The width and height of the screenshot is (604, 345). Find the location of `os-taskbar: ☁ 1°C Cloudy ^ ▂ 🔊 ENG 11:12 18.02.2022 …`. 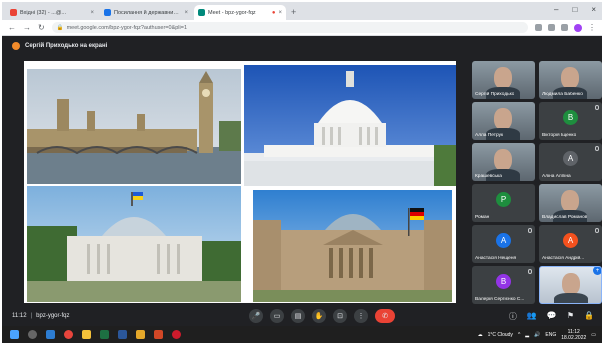

os-taskbar: ☁ 1°C Cloudy ^ ▂ 🔊 ENG 11:12 18.02.2022 … is located at coordinates (302, 334).